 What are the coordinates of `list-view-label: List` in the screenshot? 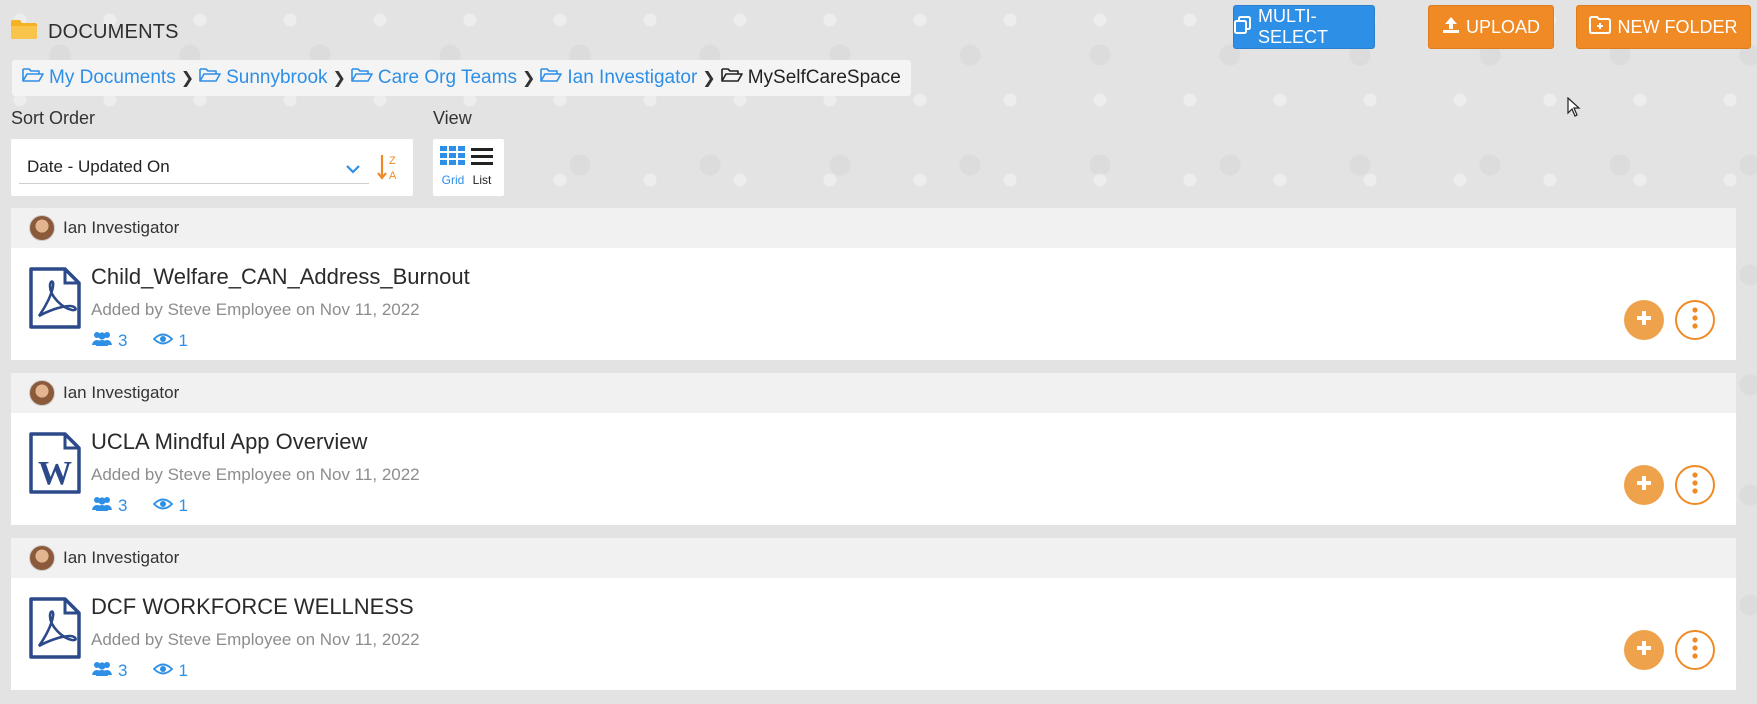 It's located at (482, 180).